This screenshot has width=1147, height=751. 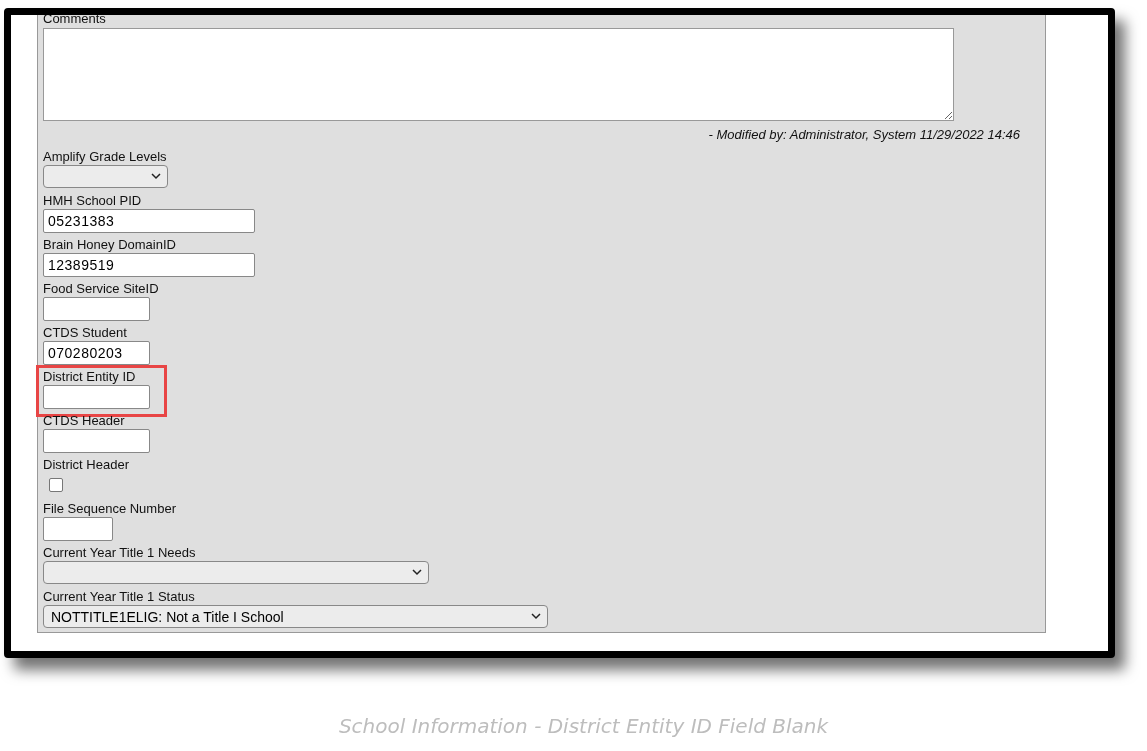 What do you see at coordinates (105, 157) in the screenshot?
I see `field-label: Amplify Grade Levels` at bounding box center [105, 157].